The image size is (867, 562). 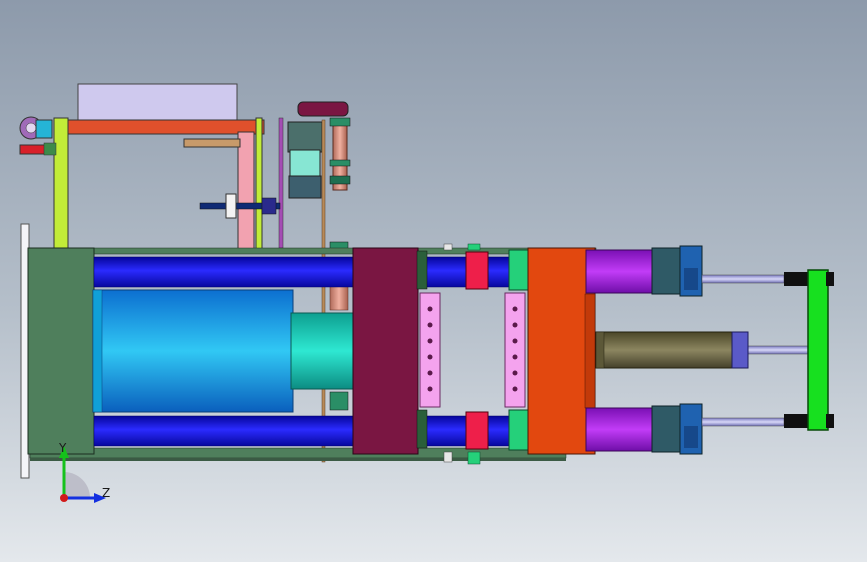 What do you see at coordinates (61, 351) in the screenshot?
I see `rear-plate` at bounding box center [61, 351].